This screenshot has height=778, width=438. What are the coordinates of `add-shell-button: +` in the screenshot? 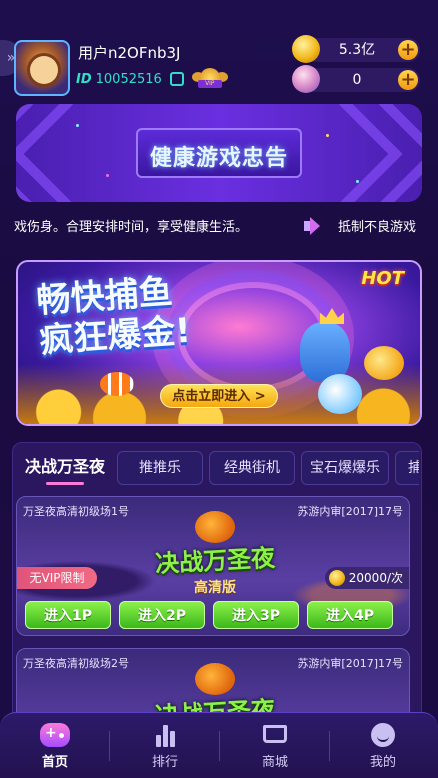 It's located at (408, 80).